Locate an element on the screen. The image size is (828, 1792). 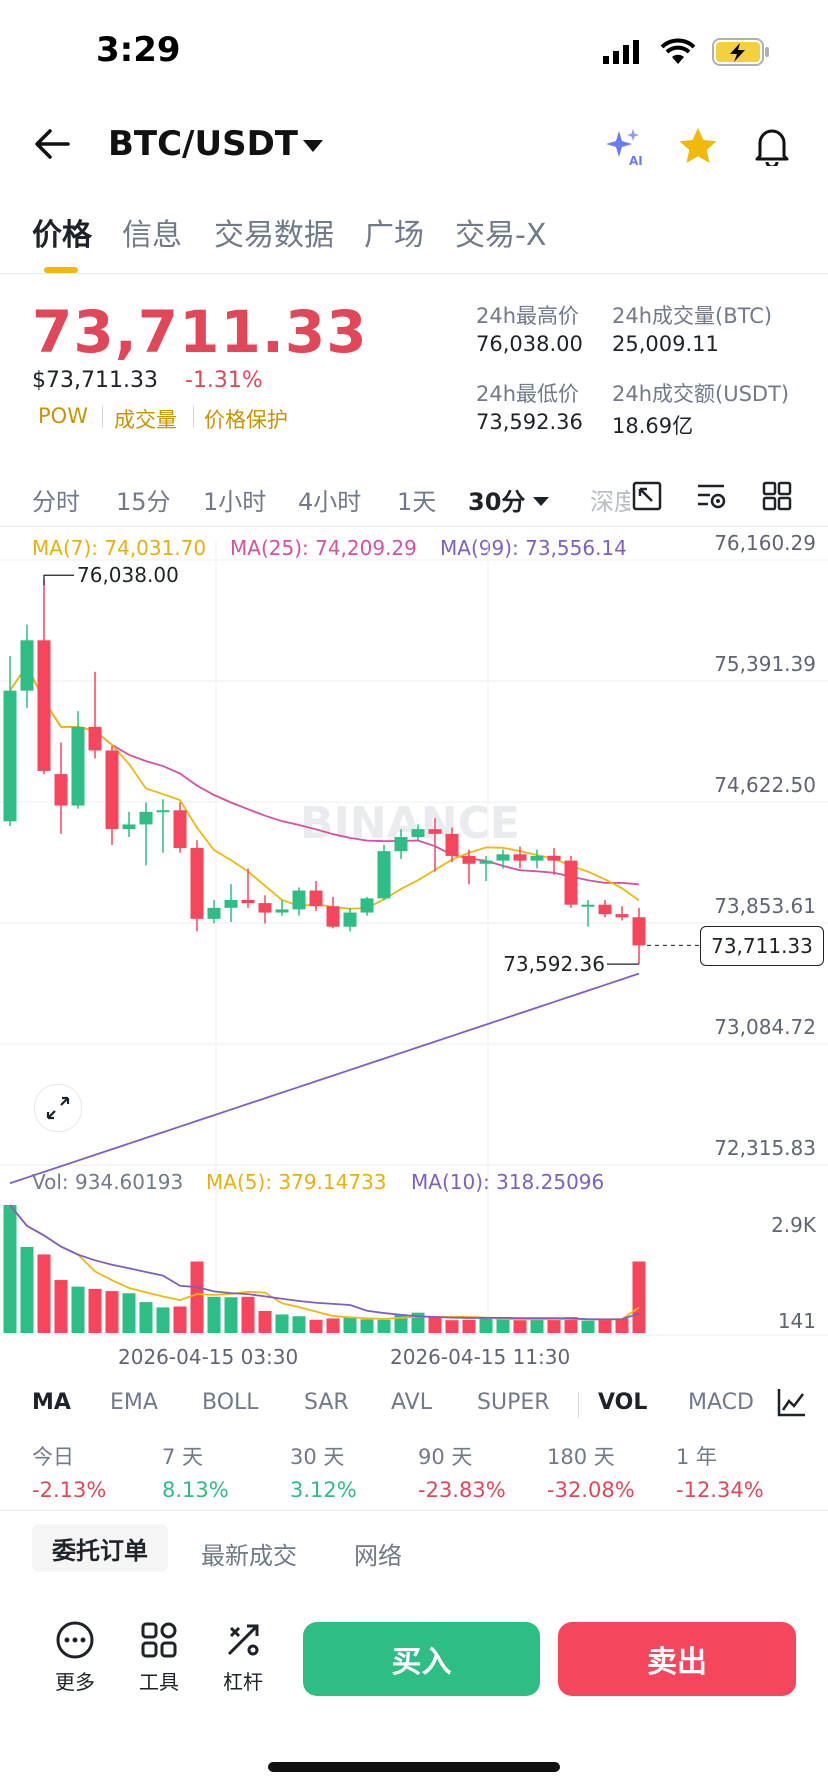
indicator-vol: VOL is located at coordinates (622, 1402).